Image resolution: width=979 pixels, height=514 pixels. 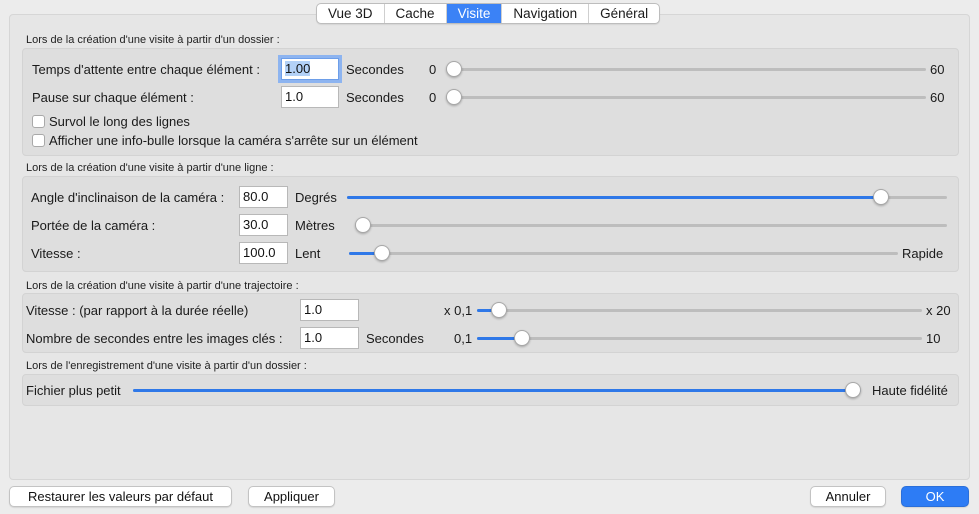 What do you see at coordinates (416, 13) in the screenshot?
I see `tab-cache: Cache` at bounding box center [416, 13].